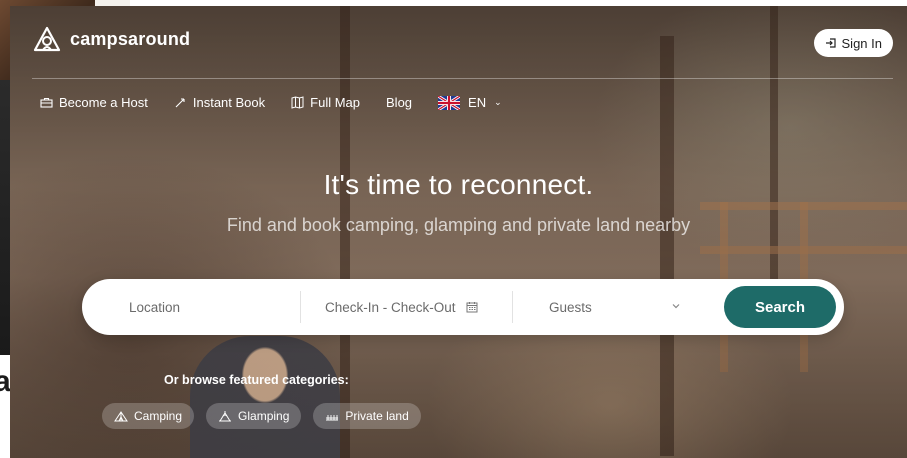  What do you see at coordinates (225, 416) in the screenshot?
I see `glamping-icon` at bounding box center [225, 416].